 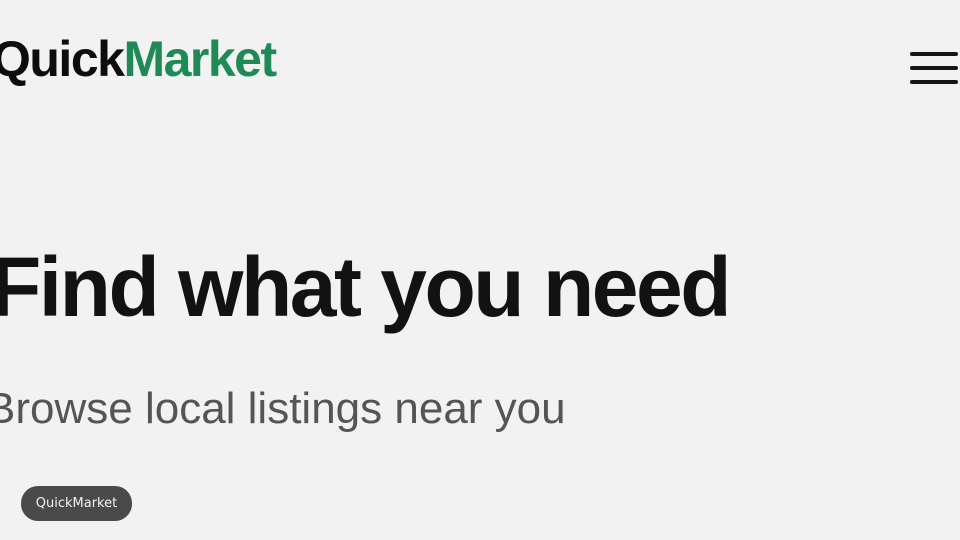 What do you see at coordinates (76, 503) in the screenshot?
I see `app-name-toast: QuickMarket` at bounding box center [76, 503].